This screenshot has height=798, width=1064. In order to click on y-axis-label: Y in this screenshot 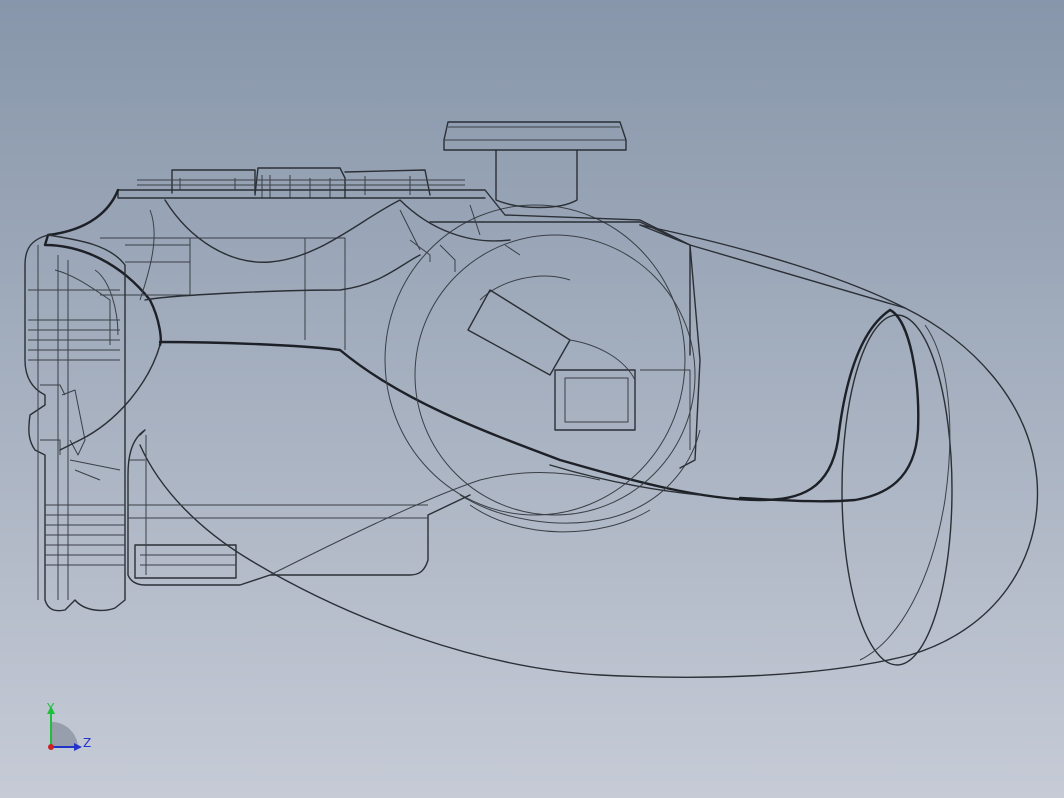, I will do `click(50, 708)`.